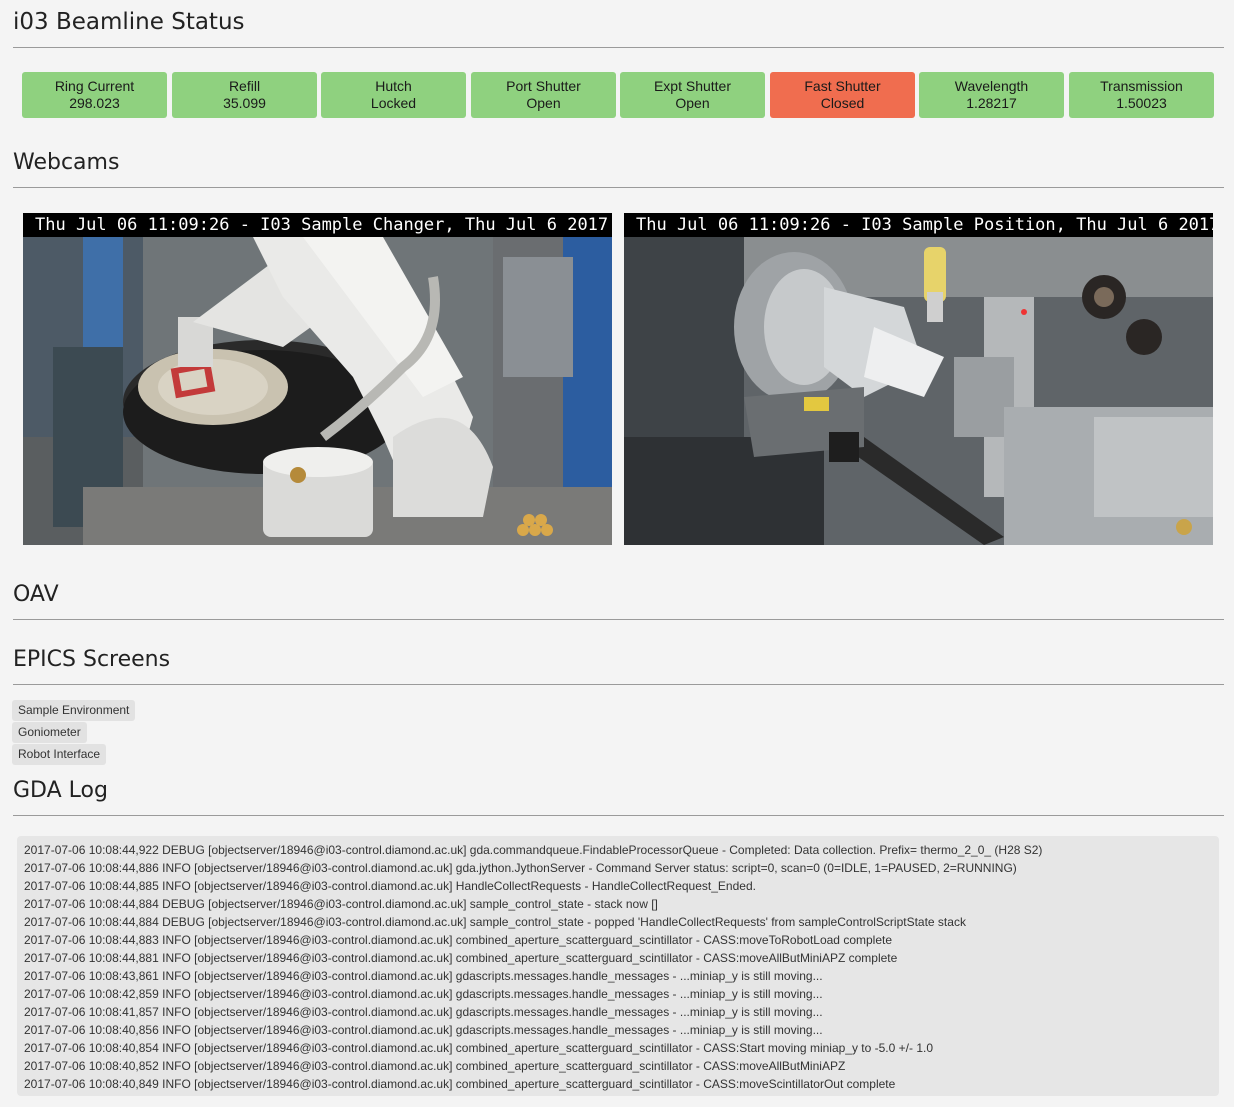  I want to click on gda-log-heading: GDA Log, so click(60, 790).